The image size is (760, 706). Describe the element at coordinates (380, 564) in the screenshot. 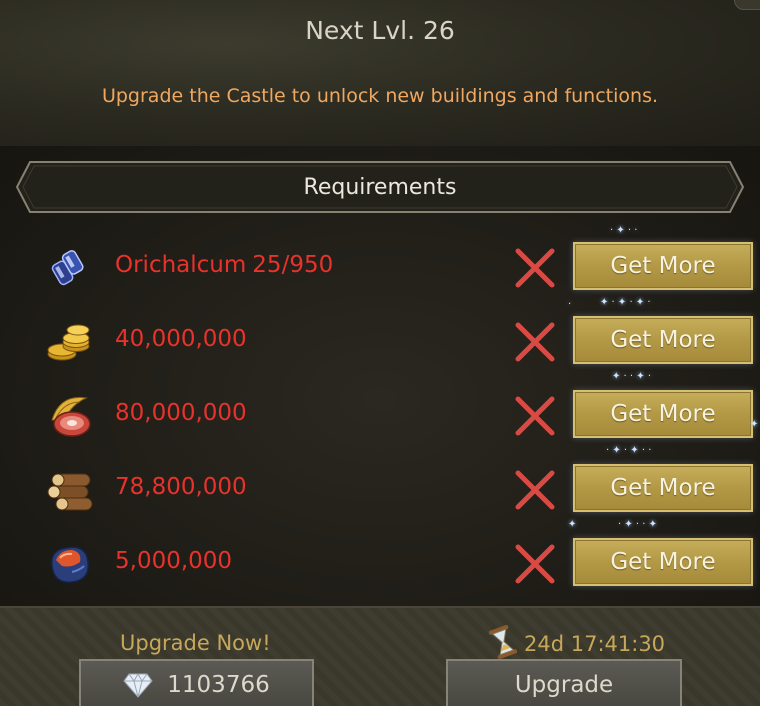

I see `requirement-row-ore: 5,000,000 Get More` at that location.